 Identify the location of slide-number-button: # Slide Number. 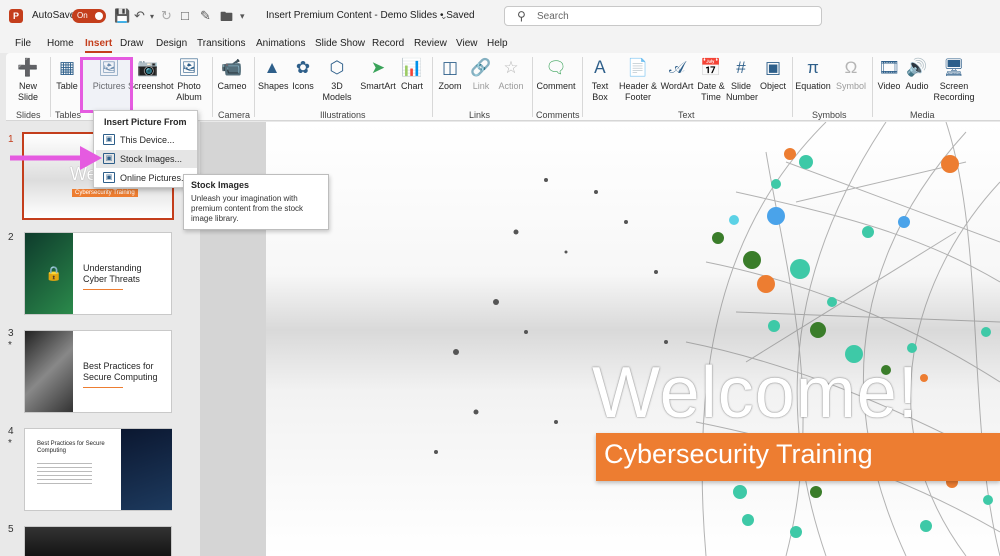
(742, 80).